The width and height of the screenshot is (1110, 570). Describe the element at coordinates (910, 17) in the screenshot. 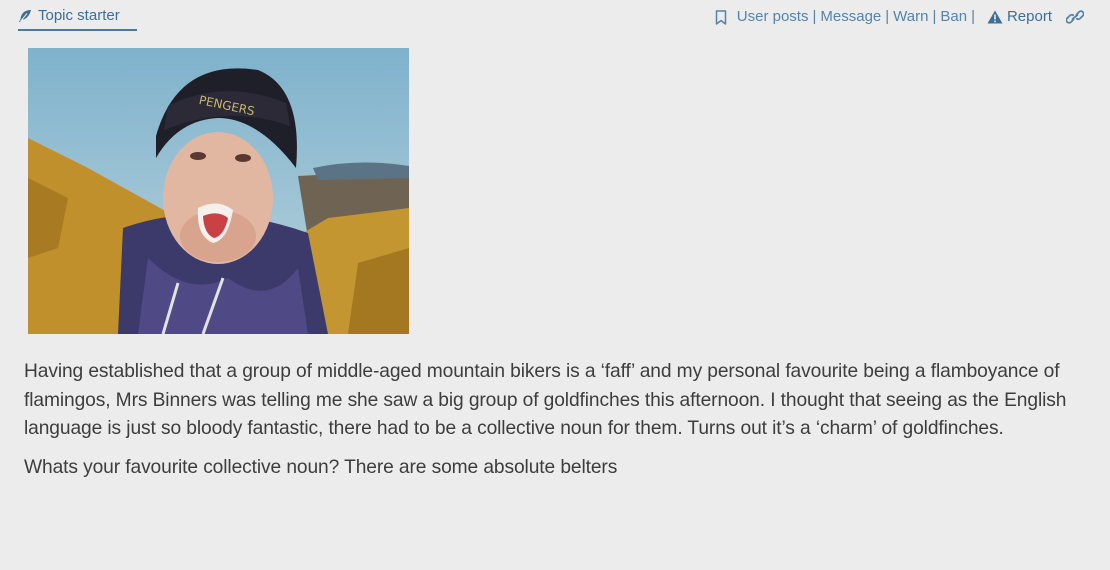

I see `warn-link: Warn` at that location.